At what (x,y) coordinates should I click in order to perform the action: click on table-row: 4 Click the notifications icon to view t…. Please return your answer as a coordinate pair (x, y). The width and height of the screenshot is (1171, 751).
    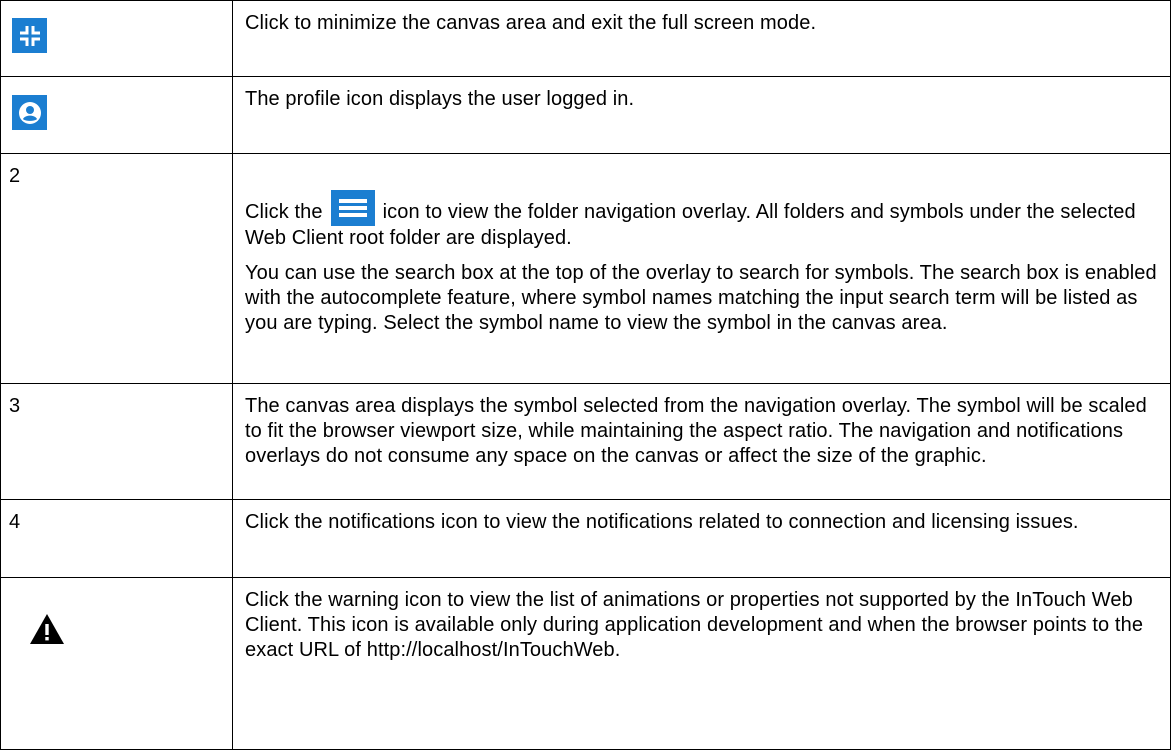
    Looking at the image, I should click on (585, 538).